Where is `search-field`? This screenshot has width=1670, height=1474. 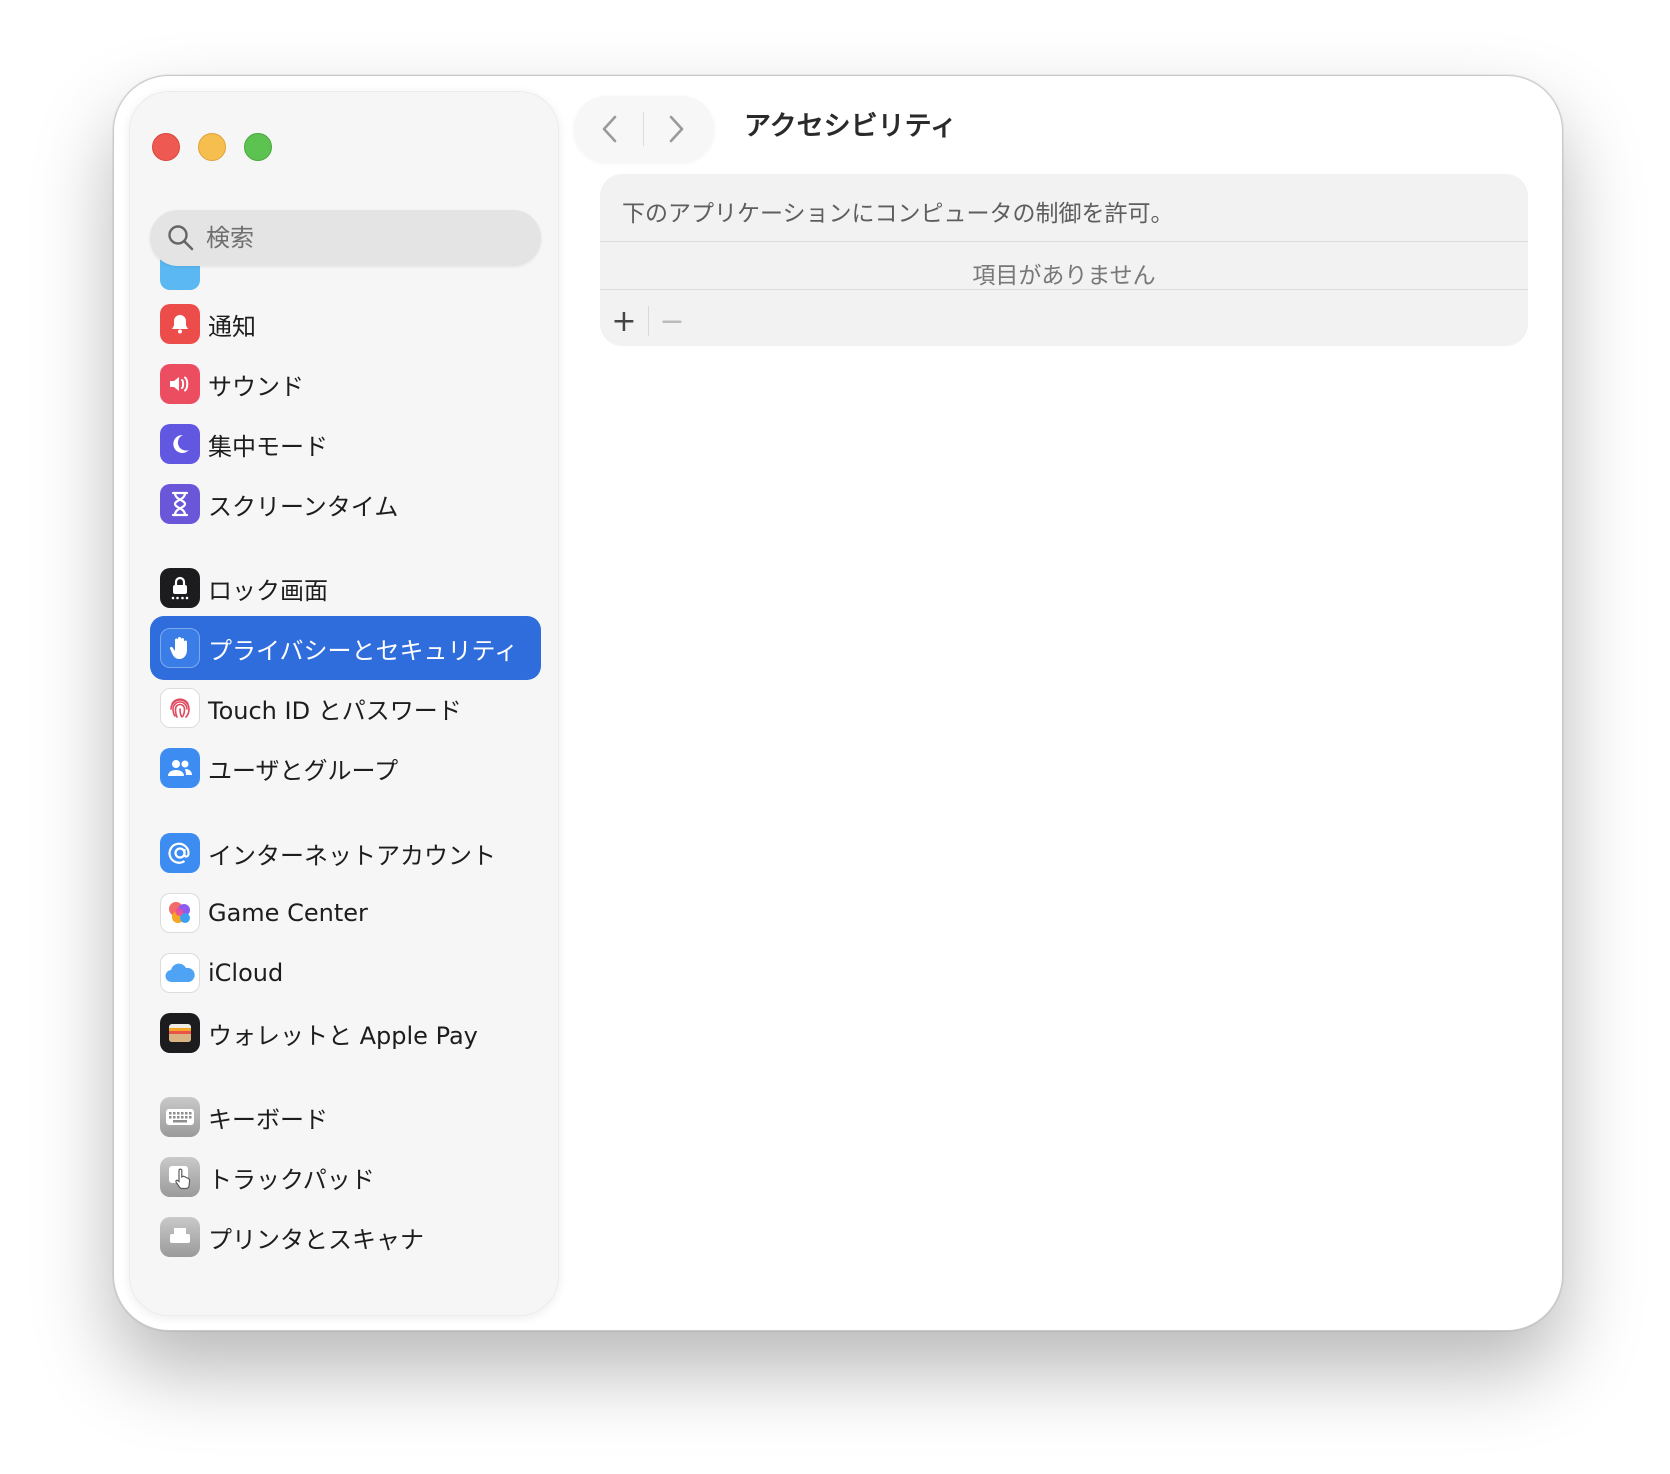 search-field is located at coordinates (345, 238).